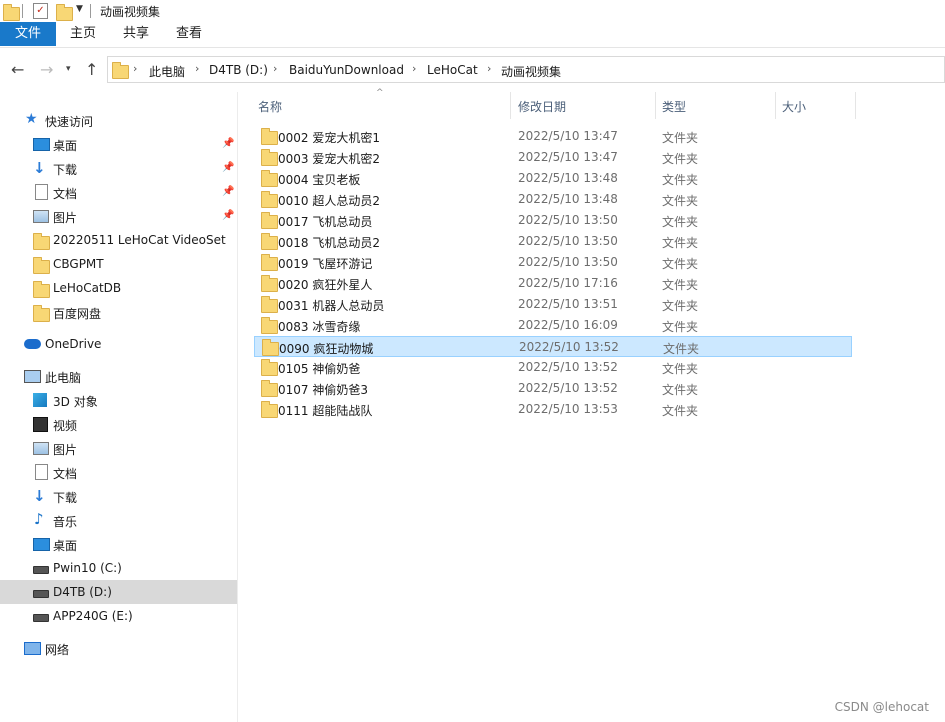 This screenshot has height=722, width=945. I want to click on table-row: 0018 飞机总动员2 2022/5/10 13:50 文件夹, so click(553, 241).